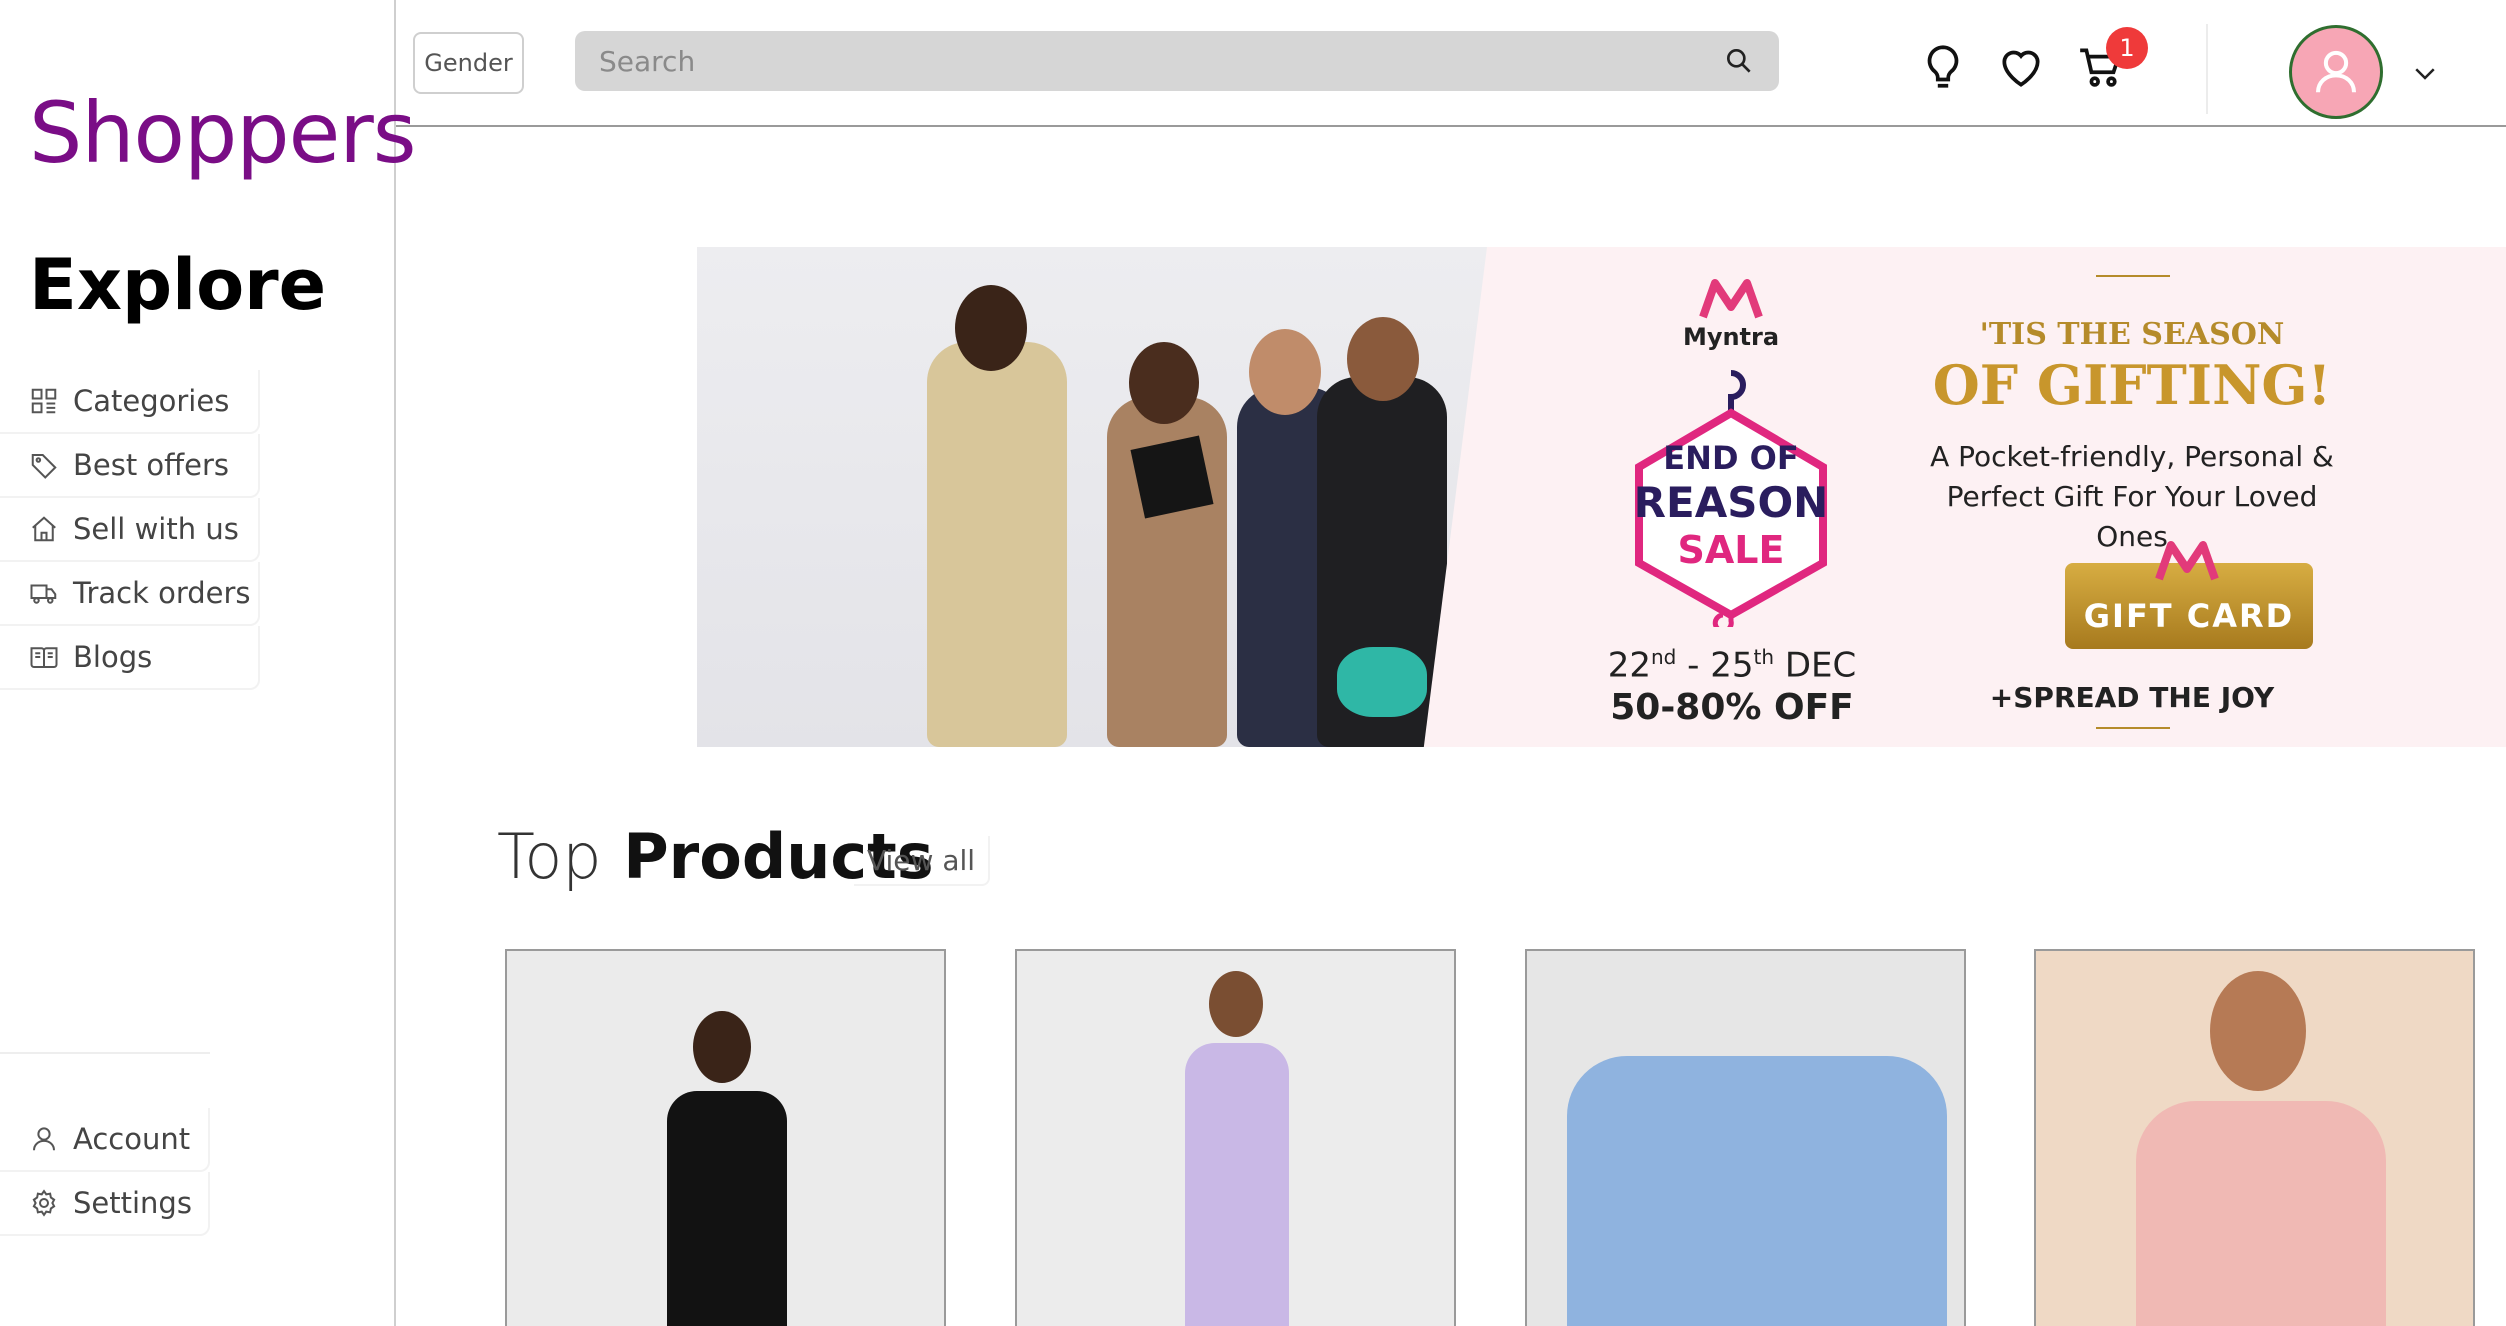 This screenshot has height=1326, width=2506. What do you see at coordinates (2132, 456) in the screenshot?
I see `gift-description-line: A Pocket-friendly, Personal &` at bounding box center [2132, 456].